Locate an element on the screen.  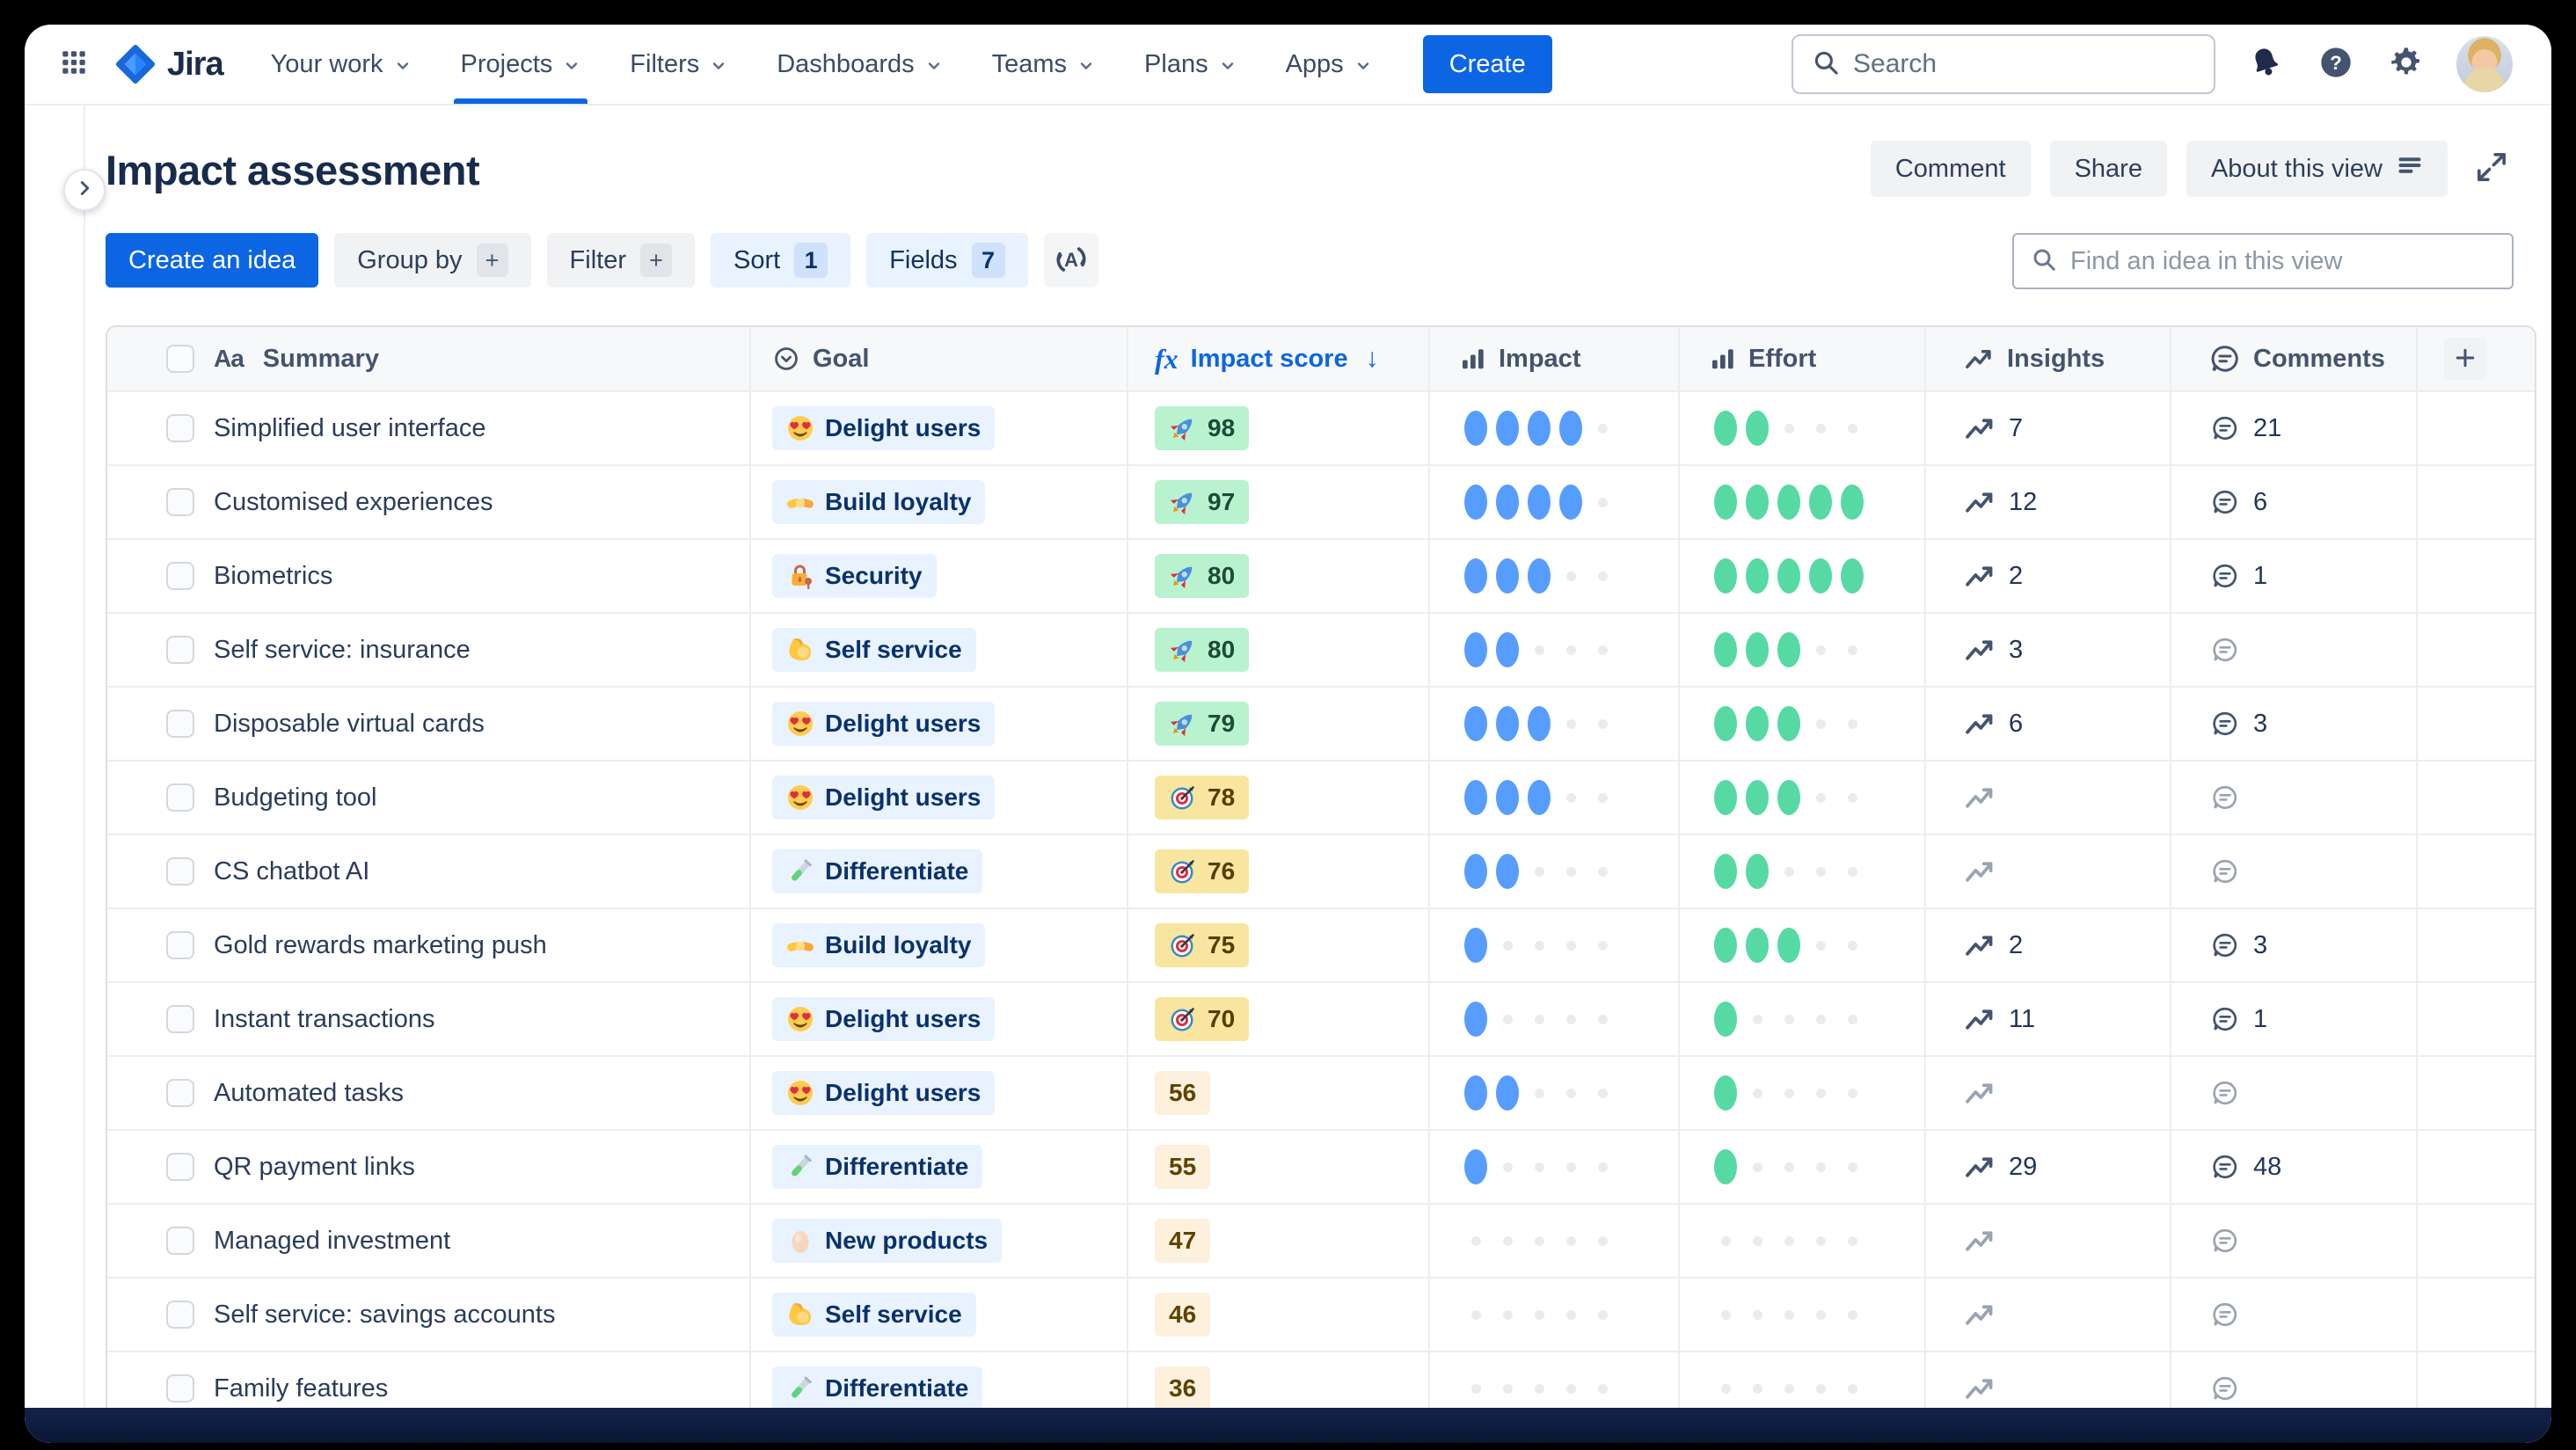
app-switcher-button is located at coordinates (74, 64).